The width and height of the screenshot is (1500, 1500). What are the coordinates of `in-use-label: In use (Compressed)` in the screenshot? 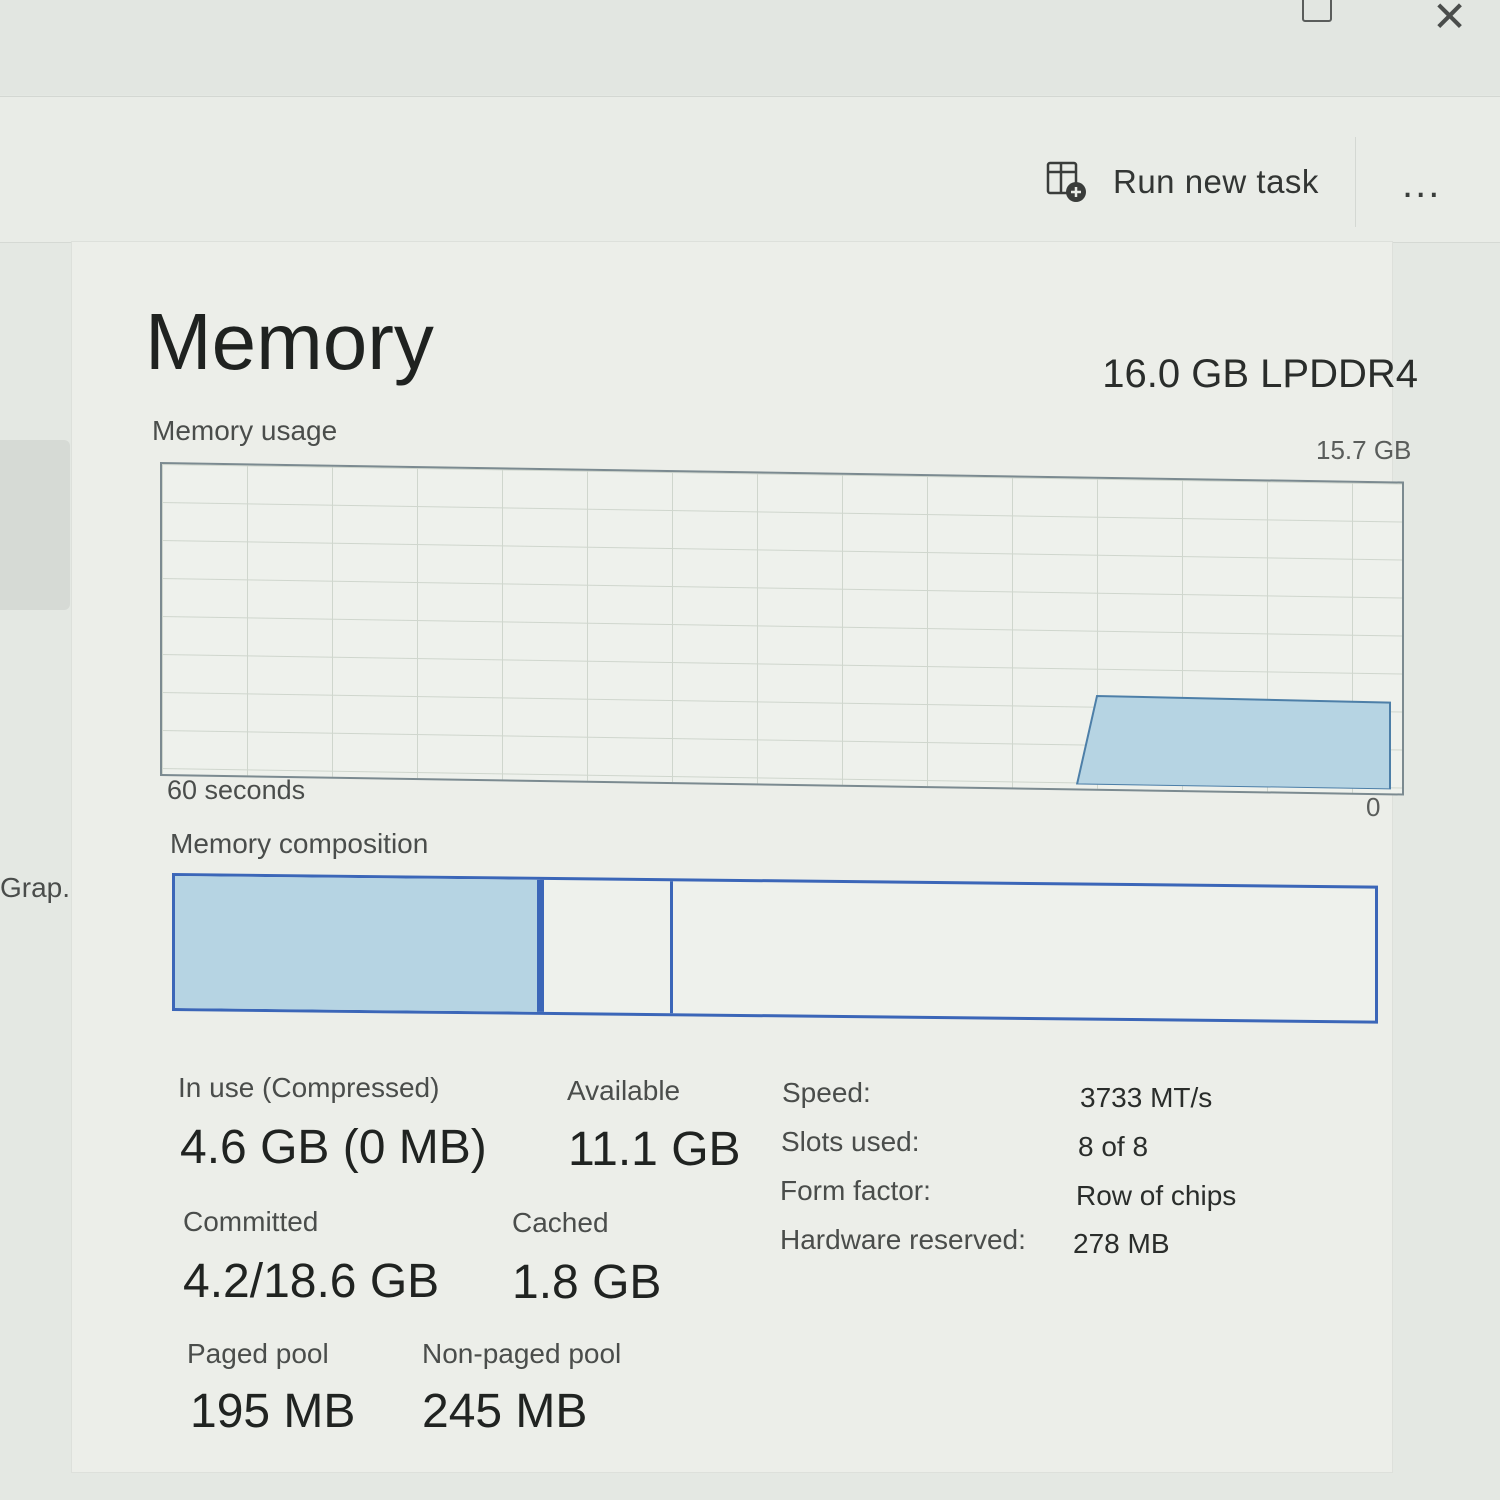 It's located at (309, 1087).